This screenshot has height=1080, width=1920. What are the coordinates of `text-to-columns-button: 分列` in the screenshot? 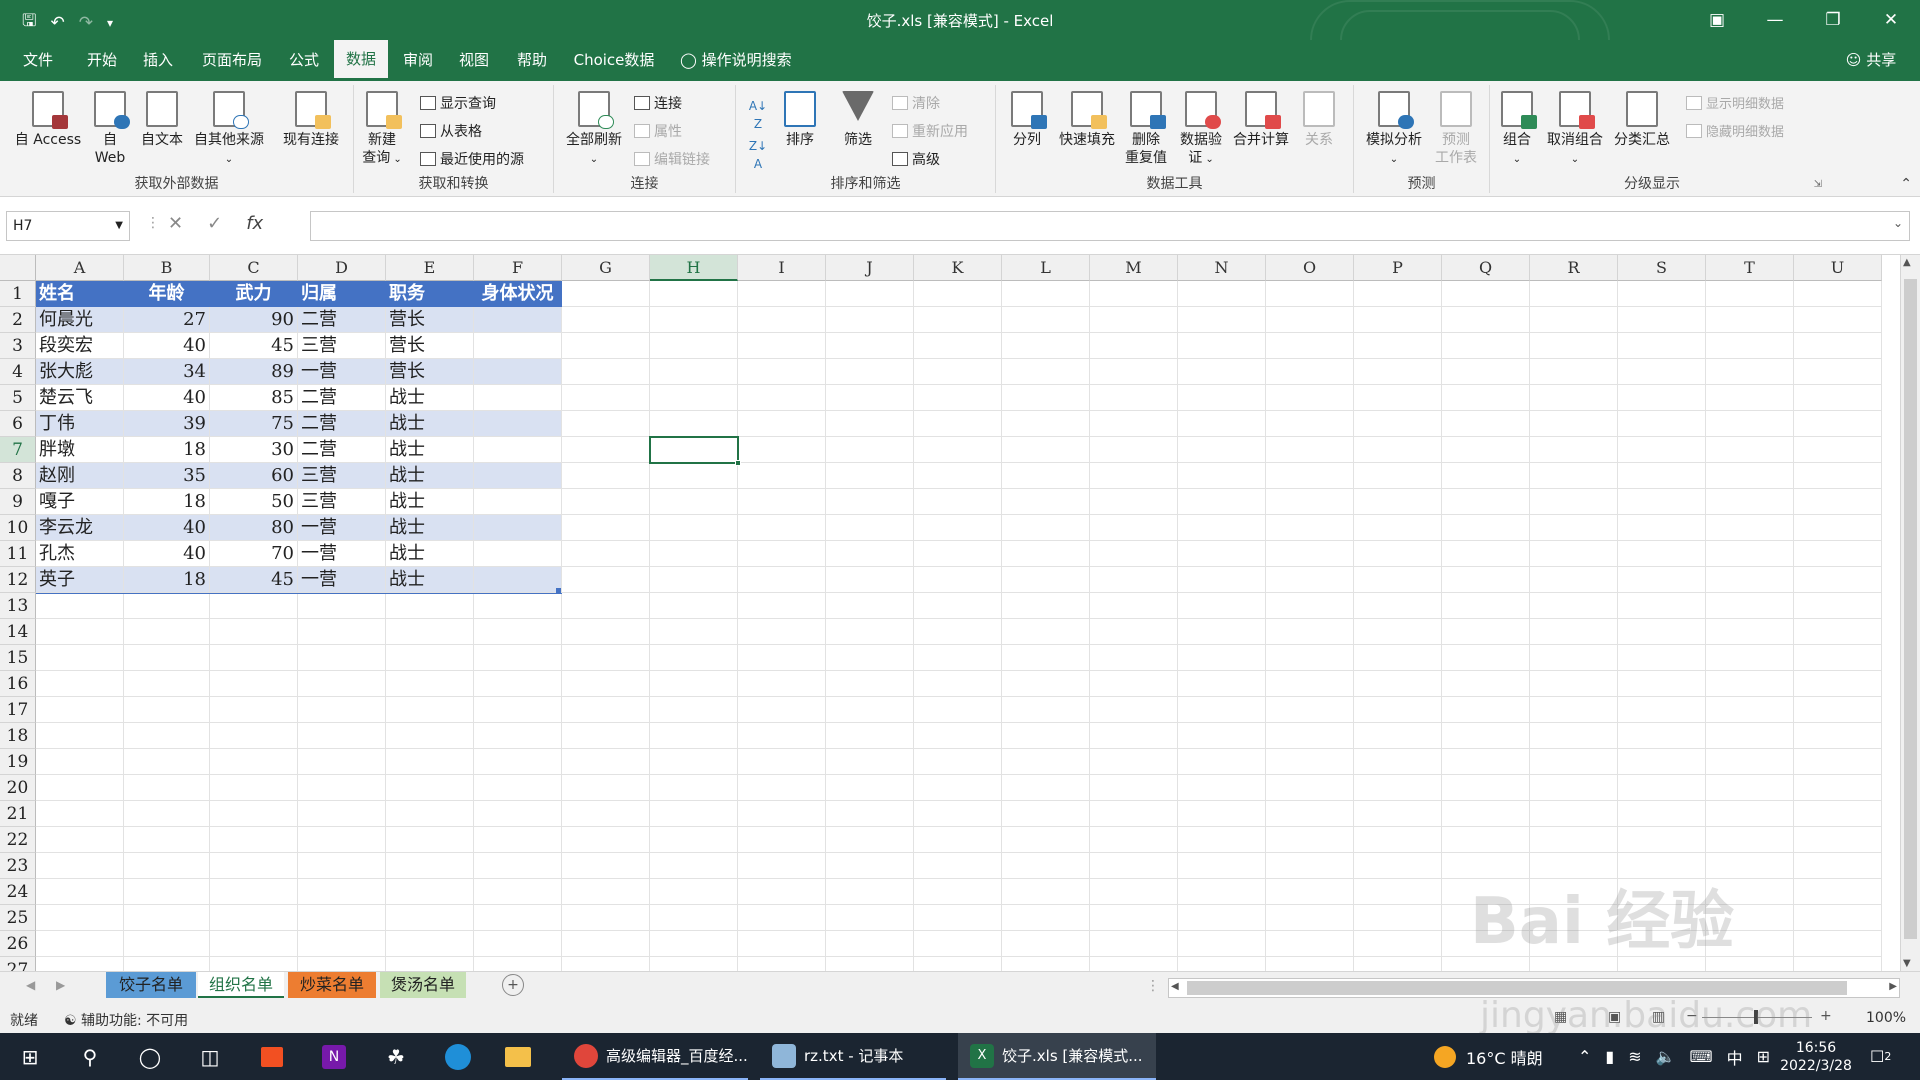 It's located at (1027, 120).